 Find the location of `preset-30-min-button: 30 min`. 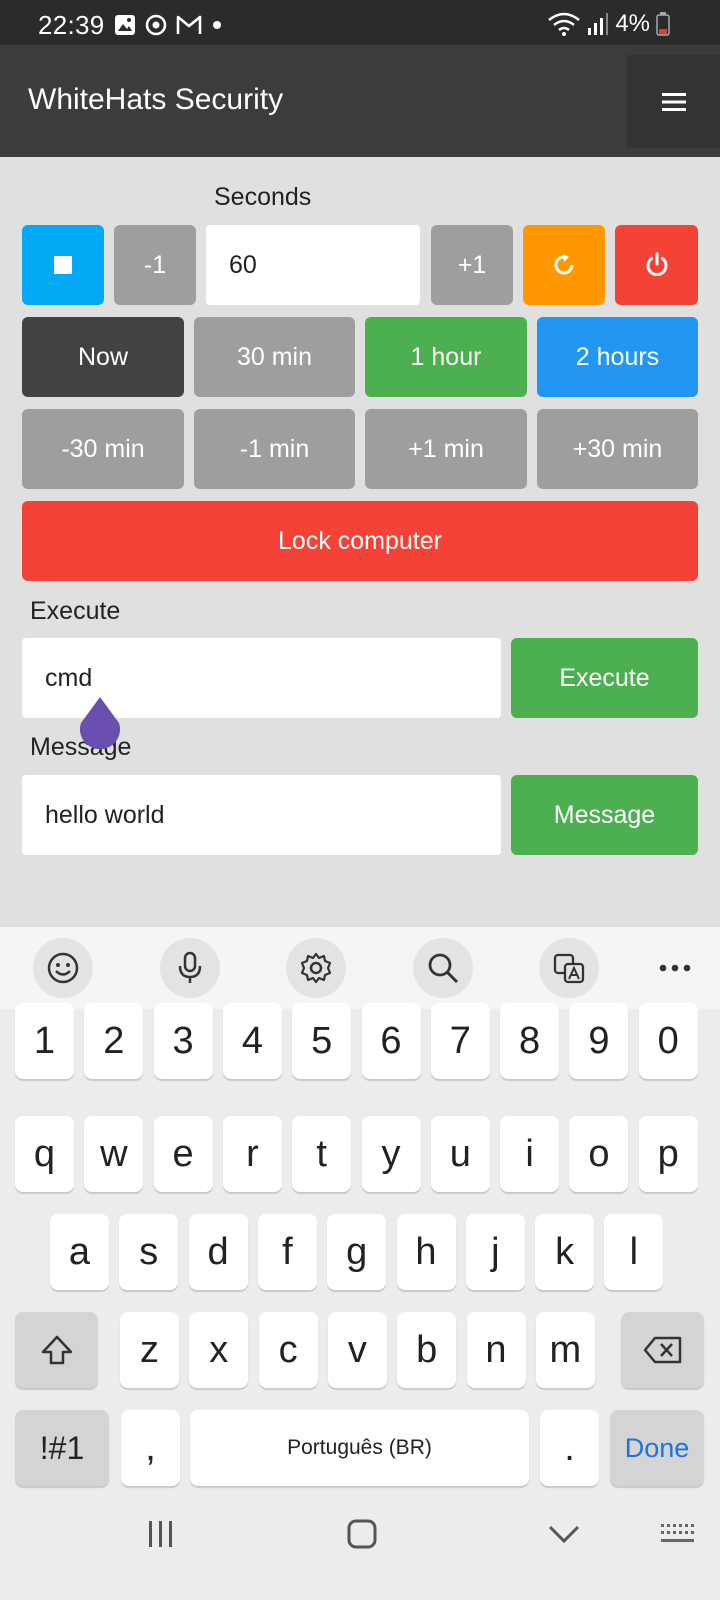

preset-30-min-button: 30 min is located at coordinates (274, 357).